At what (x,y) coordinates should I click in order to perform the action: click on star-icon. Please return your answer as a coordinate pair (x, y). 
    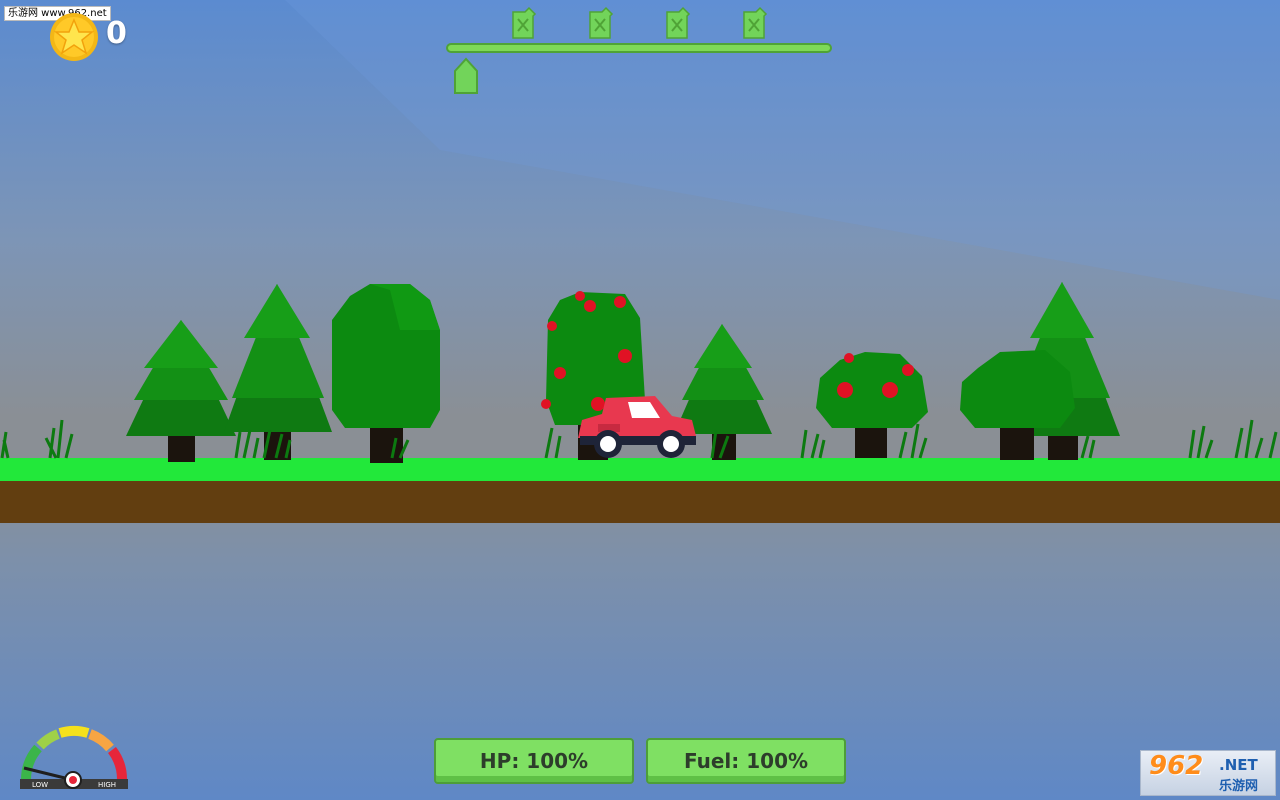
    Looking at the image, I should click on (74, 37).